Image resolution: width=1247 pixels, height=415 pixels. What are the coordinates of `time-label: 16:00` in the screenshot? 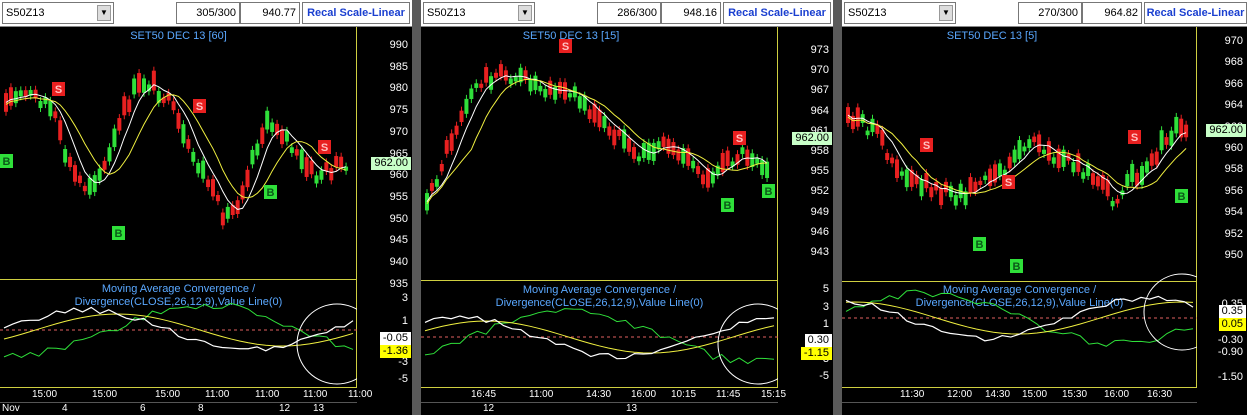 It's located at (644, 394).